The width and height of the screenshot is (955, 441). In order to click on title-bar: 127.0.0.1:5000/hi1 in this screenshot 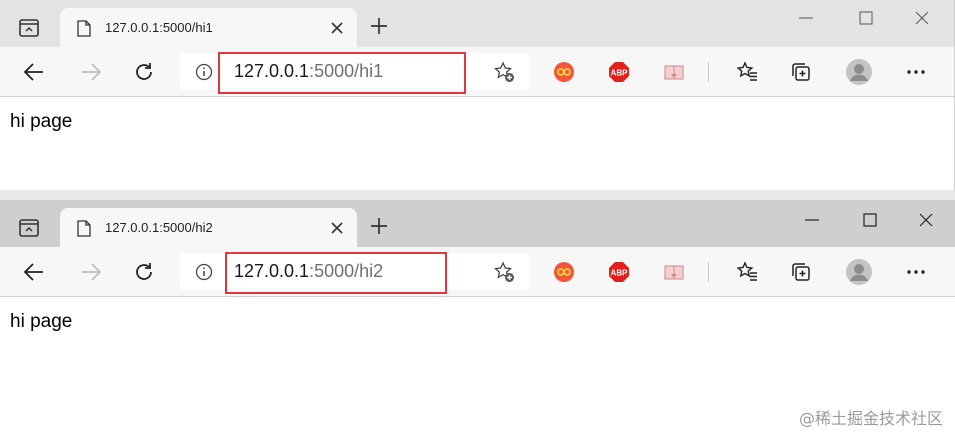, I will do `click(477, 23)`.